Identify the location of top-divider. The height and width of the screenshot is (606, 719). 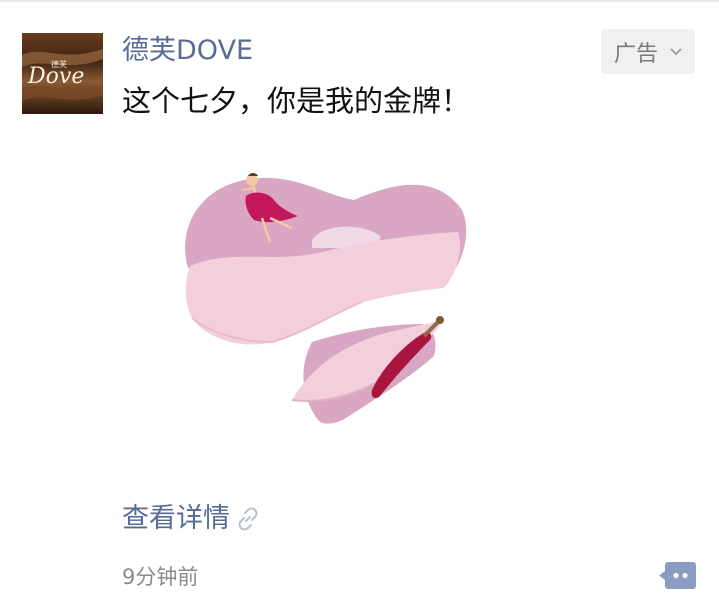
(359, 1).